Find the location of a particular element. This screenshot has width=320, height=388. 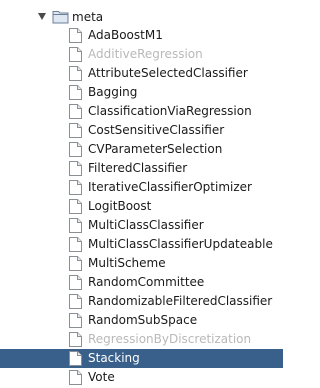

tree-item-costsensitiveclassifier: CostSensitiveClassifier is located at coordinates (141, 130).